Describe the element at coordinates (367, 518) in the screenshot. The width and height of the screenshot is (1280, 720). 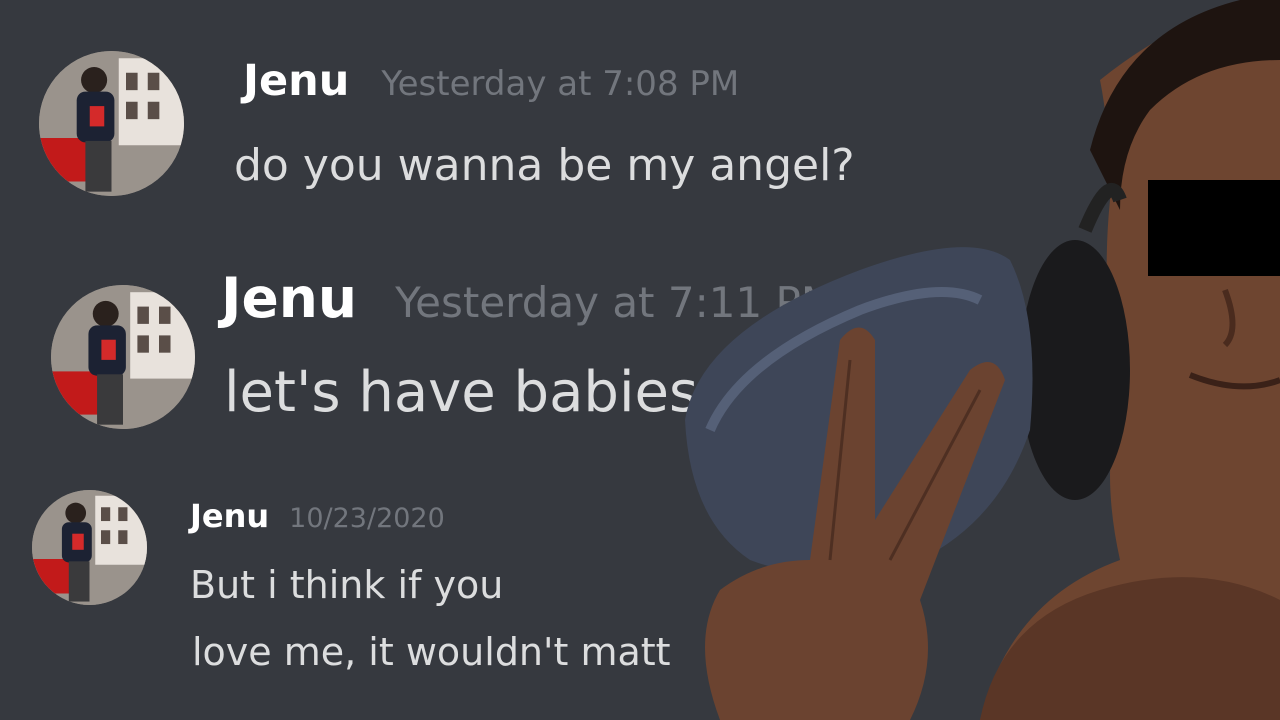
I see `timestamp: 10/23/2020` at that location.